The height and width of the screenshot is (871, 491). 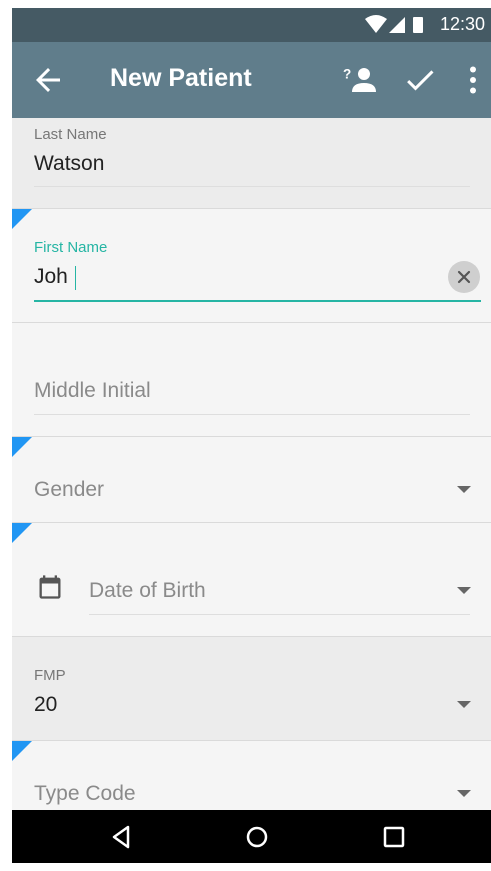 What do you see at coordinates (251, 689) in the screenshot?
I see `fmp-section: FMP 20` at bounding box center [251, 689].